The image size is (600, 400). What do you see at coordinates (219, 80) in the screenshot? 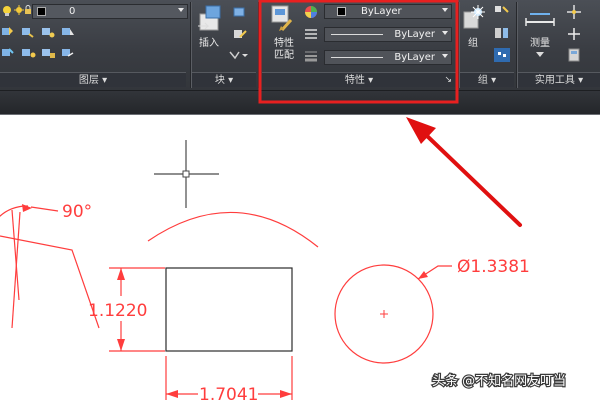
I see `block-panel-title-text: 块` at bounding box center [219, 80].